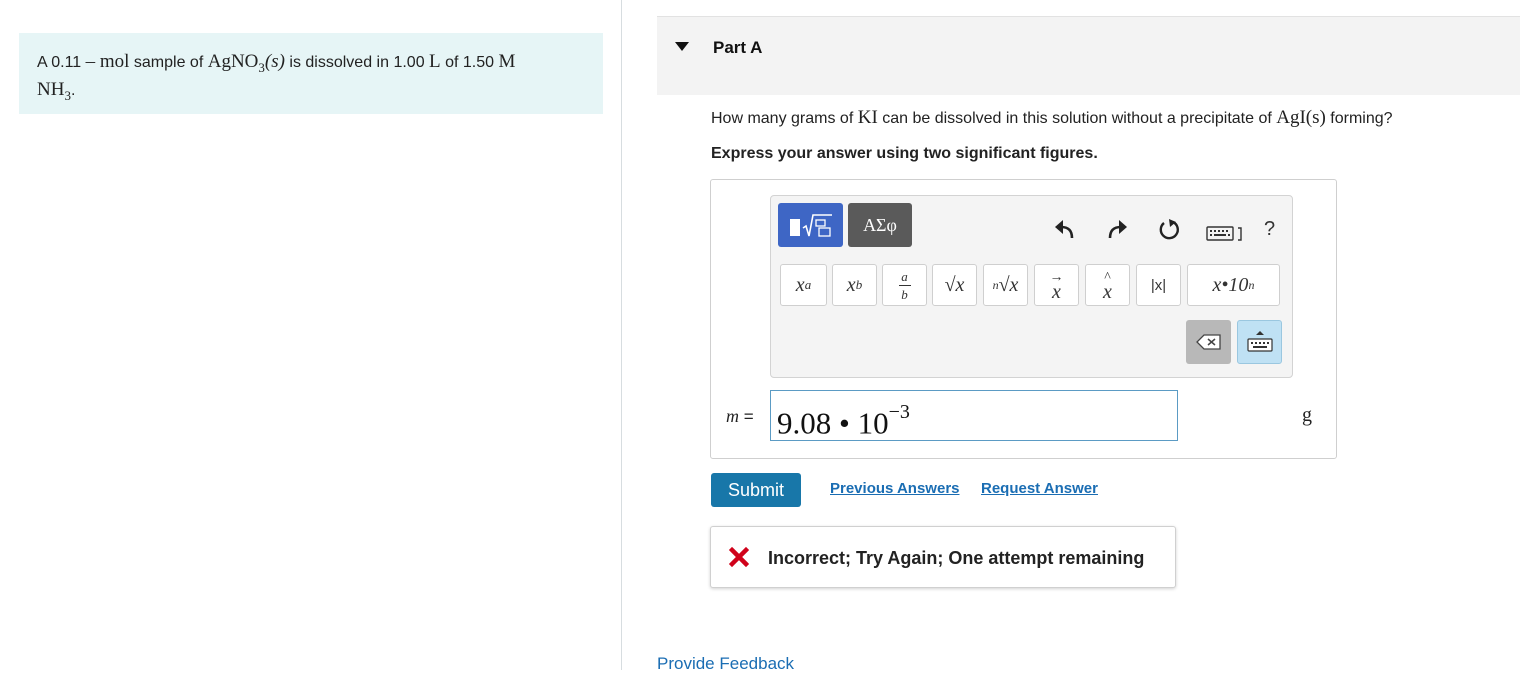 This screenshot has height=674, width=1520. Describe the element at coordinates (1158, 285) in the screenshot. I see `absolute-value-button: |x|` at that location.